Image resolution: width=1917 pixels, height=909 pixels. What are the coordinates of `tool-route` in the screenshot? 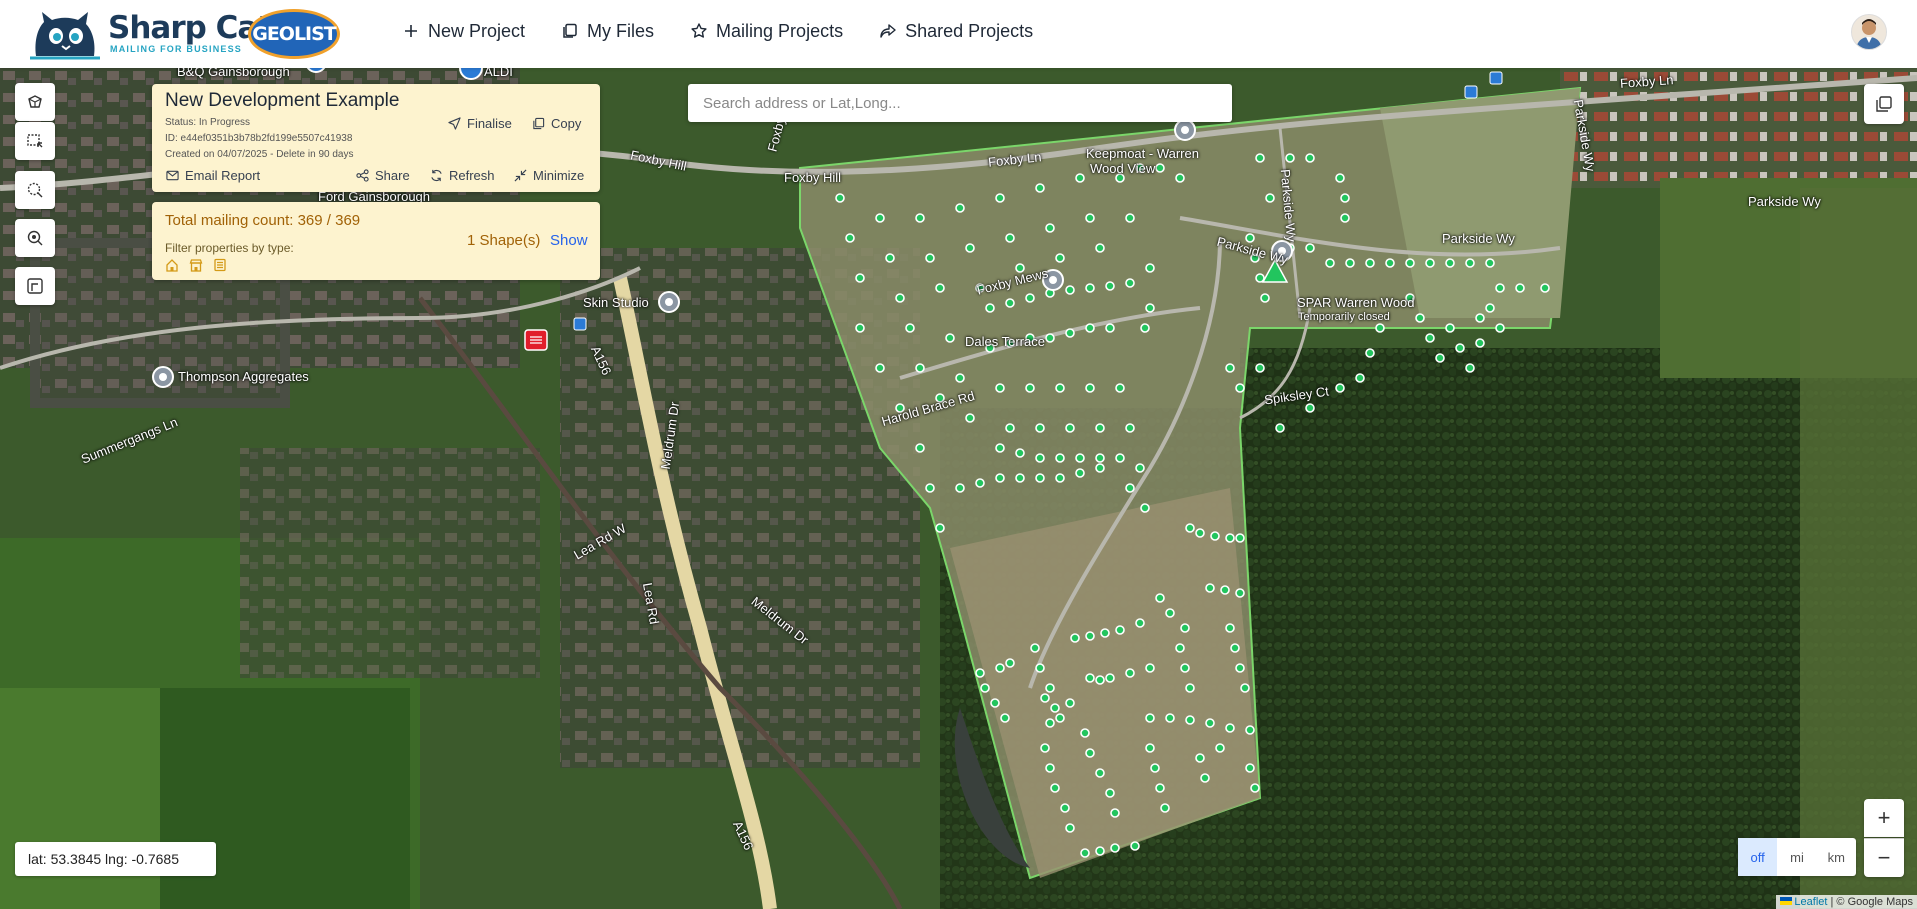 It's located at (35, 286).